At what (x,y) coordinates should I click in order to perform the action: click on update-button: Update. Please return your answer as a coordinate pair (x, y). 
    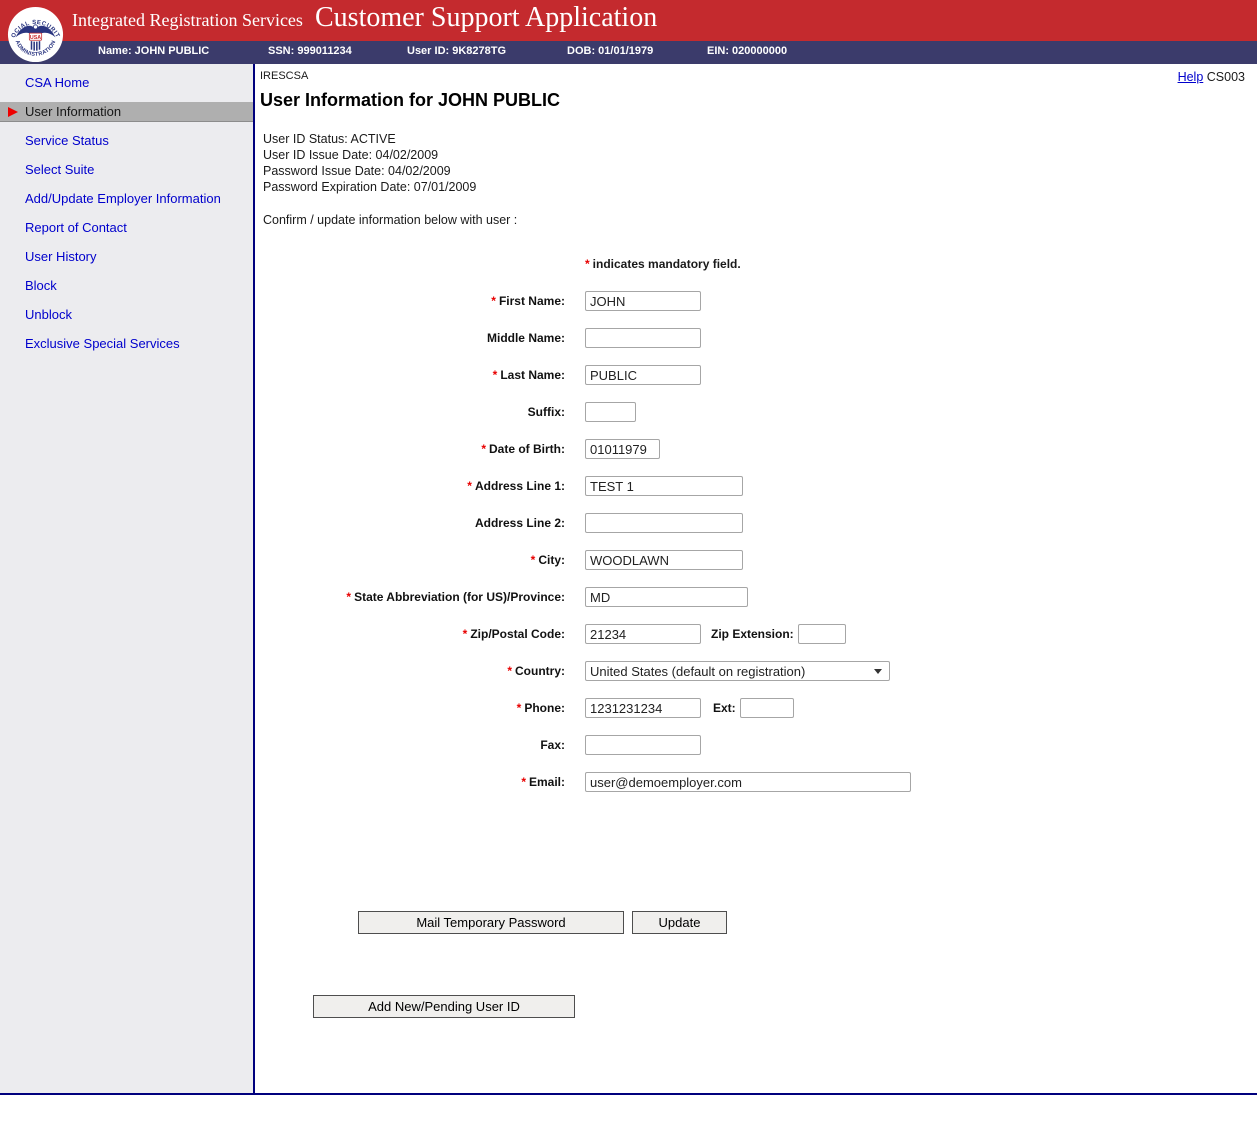
    Looking at the image, I should click on (679, 922).